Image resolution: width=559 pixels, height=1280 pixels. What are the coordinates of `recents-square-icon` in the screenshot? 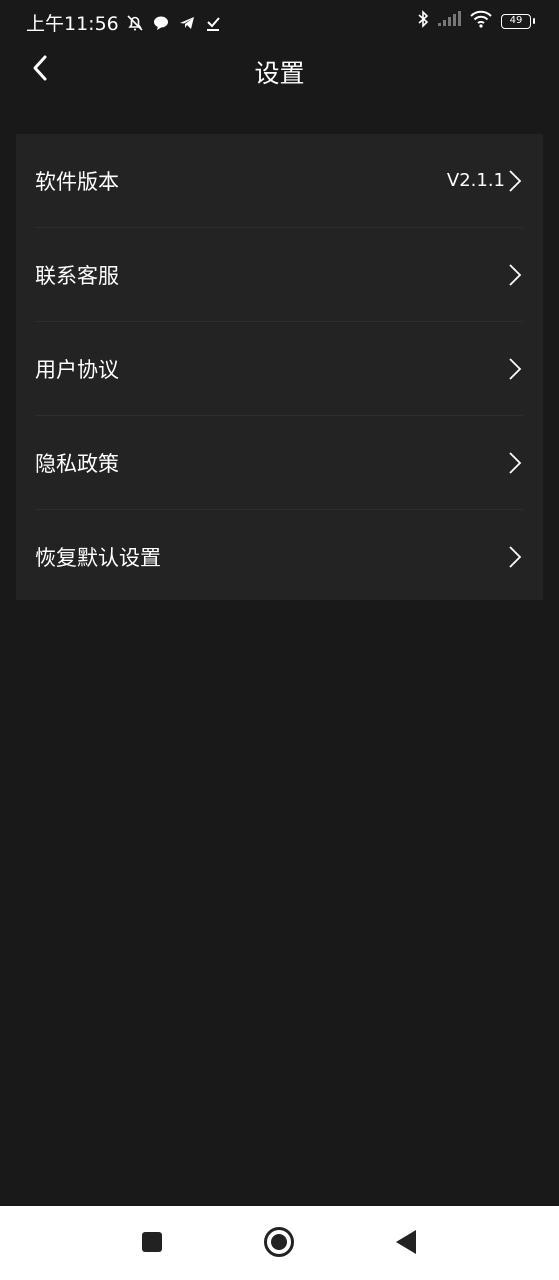 It's located at (152, 1244).